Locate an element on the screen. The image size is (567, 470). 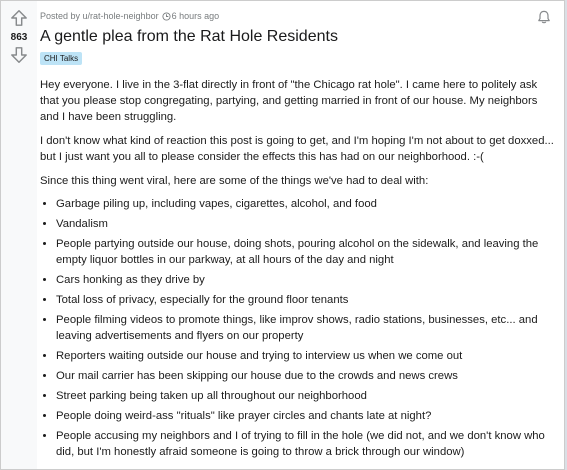
vote-column: 863 is located at coordinates (19, 235).